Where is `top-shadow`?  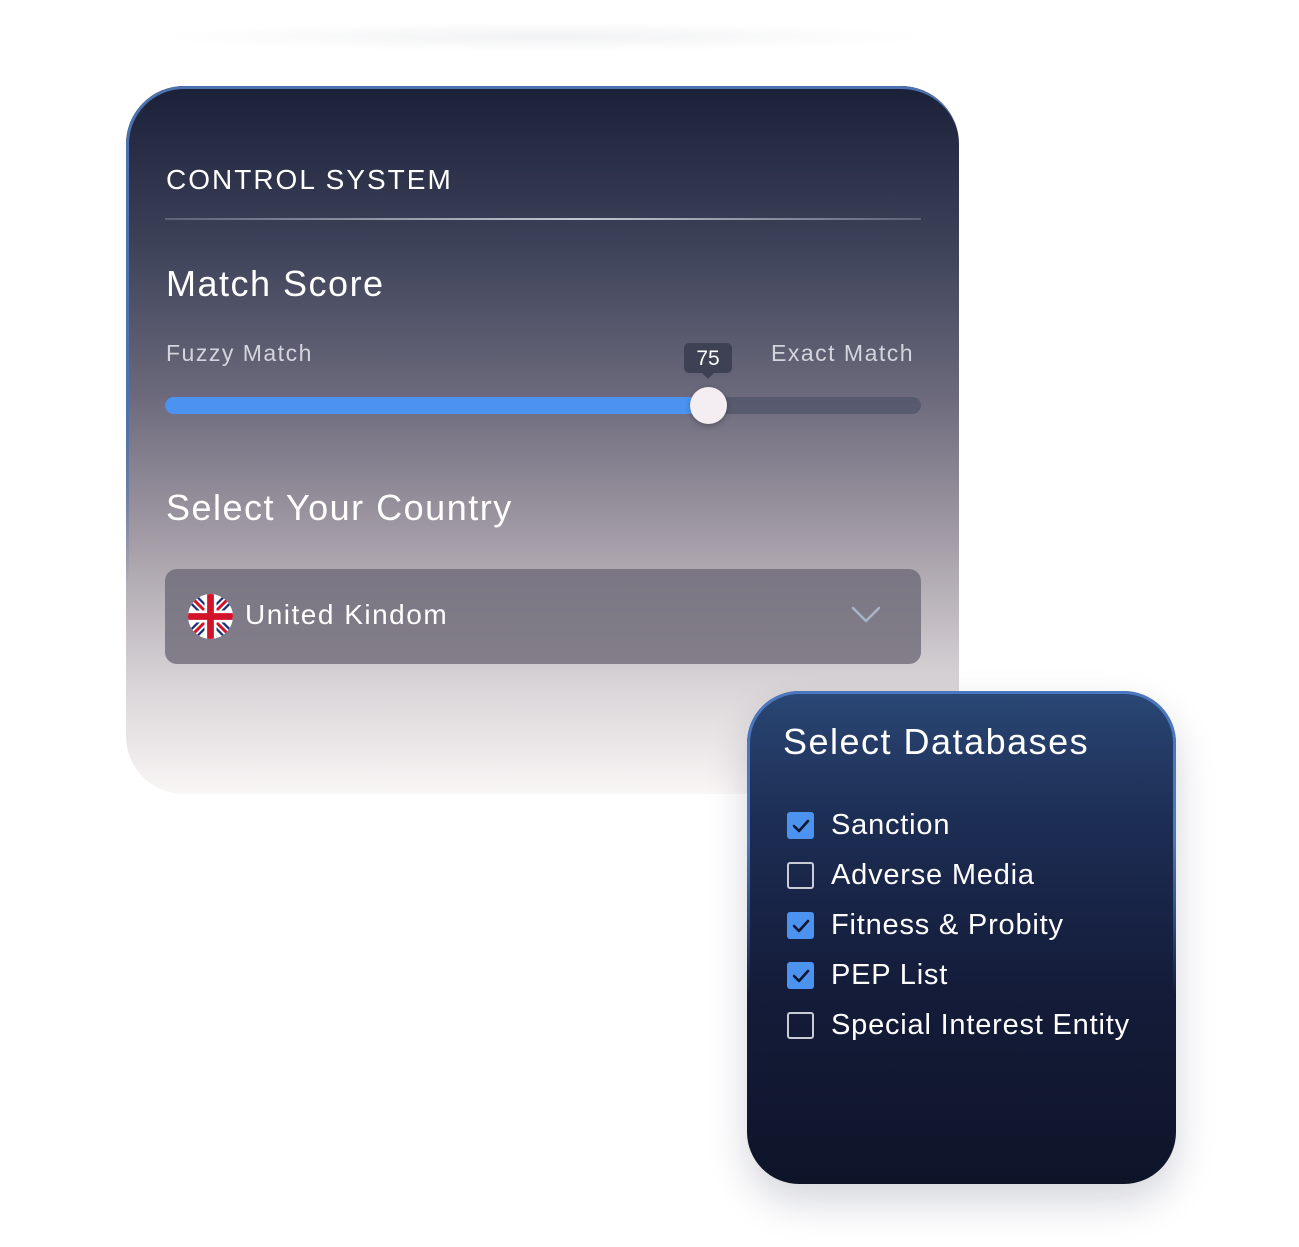
top-shadow is located at coordinates (545, 37).